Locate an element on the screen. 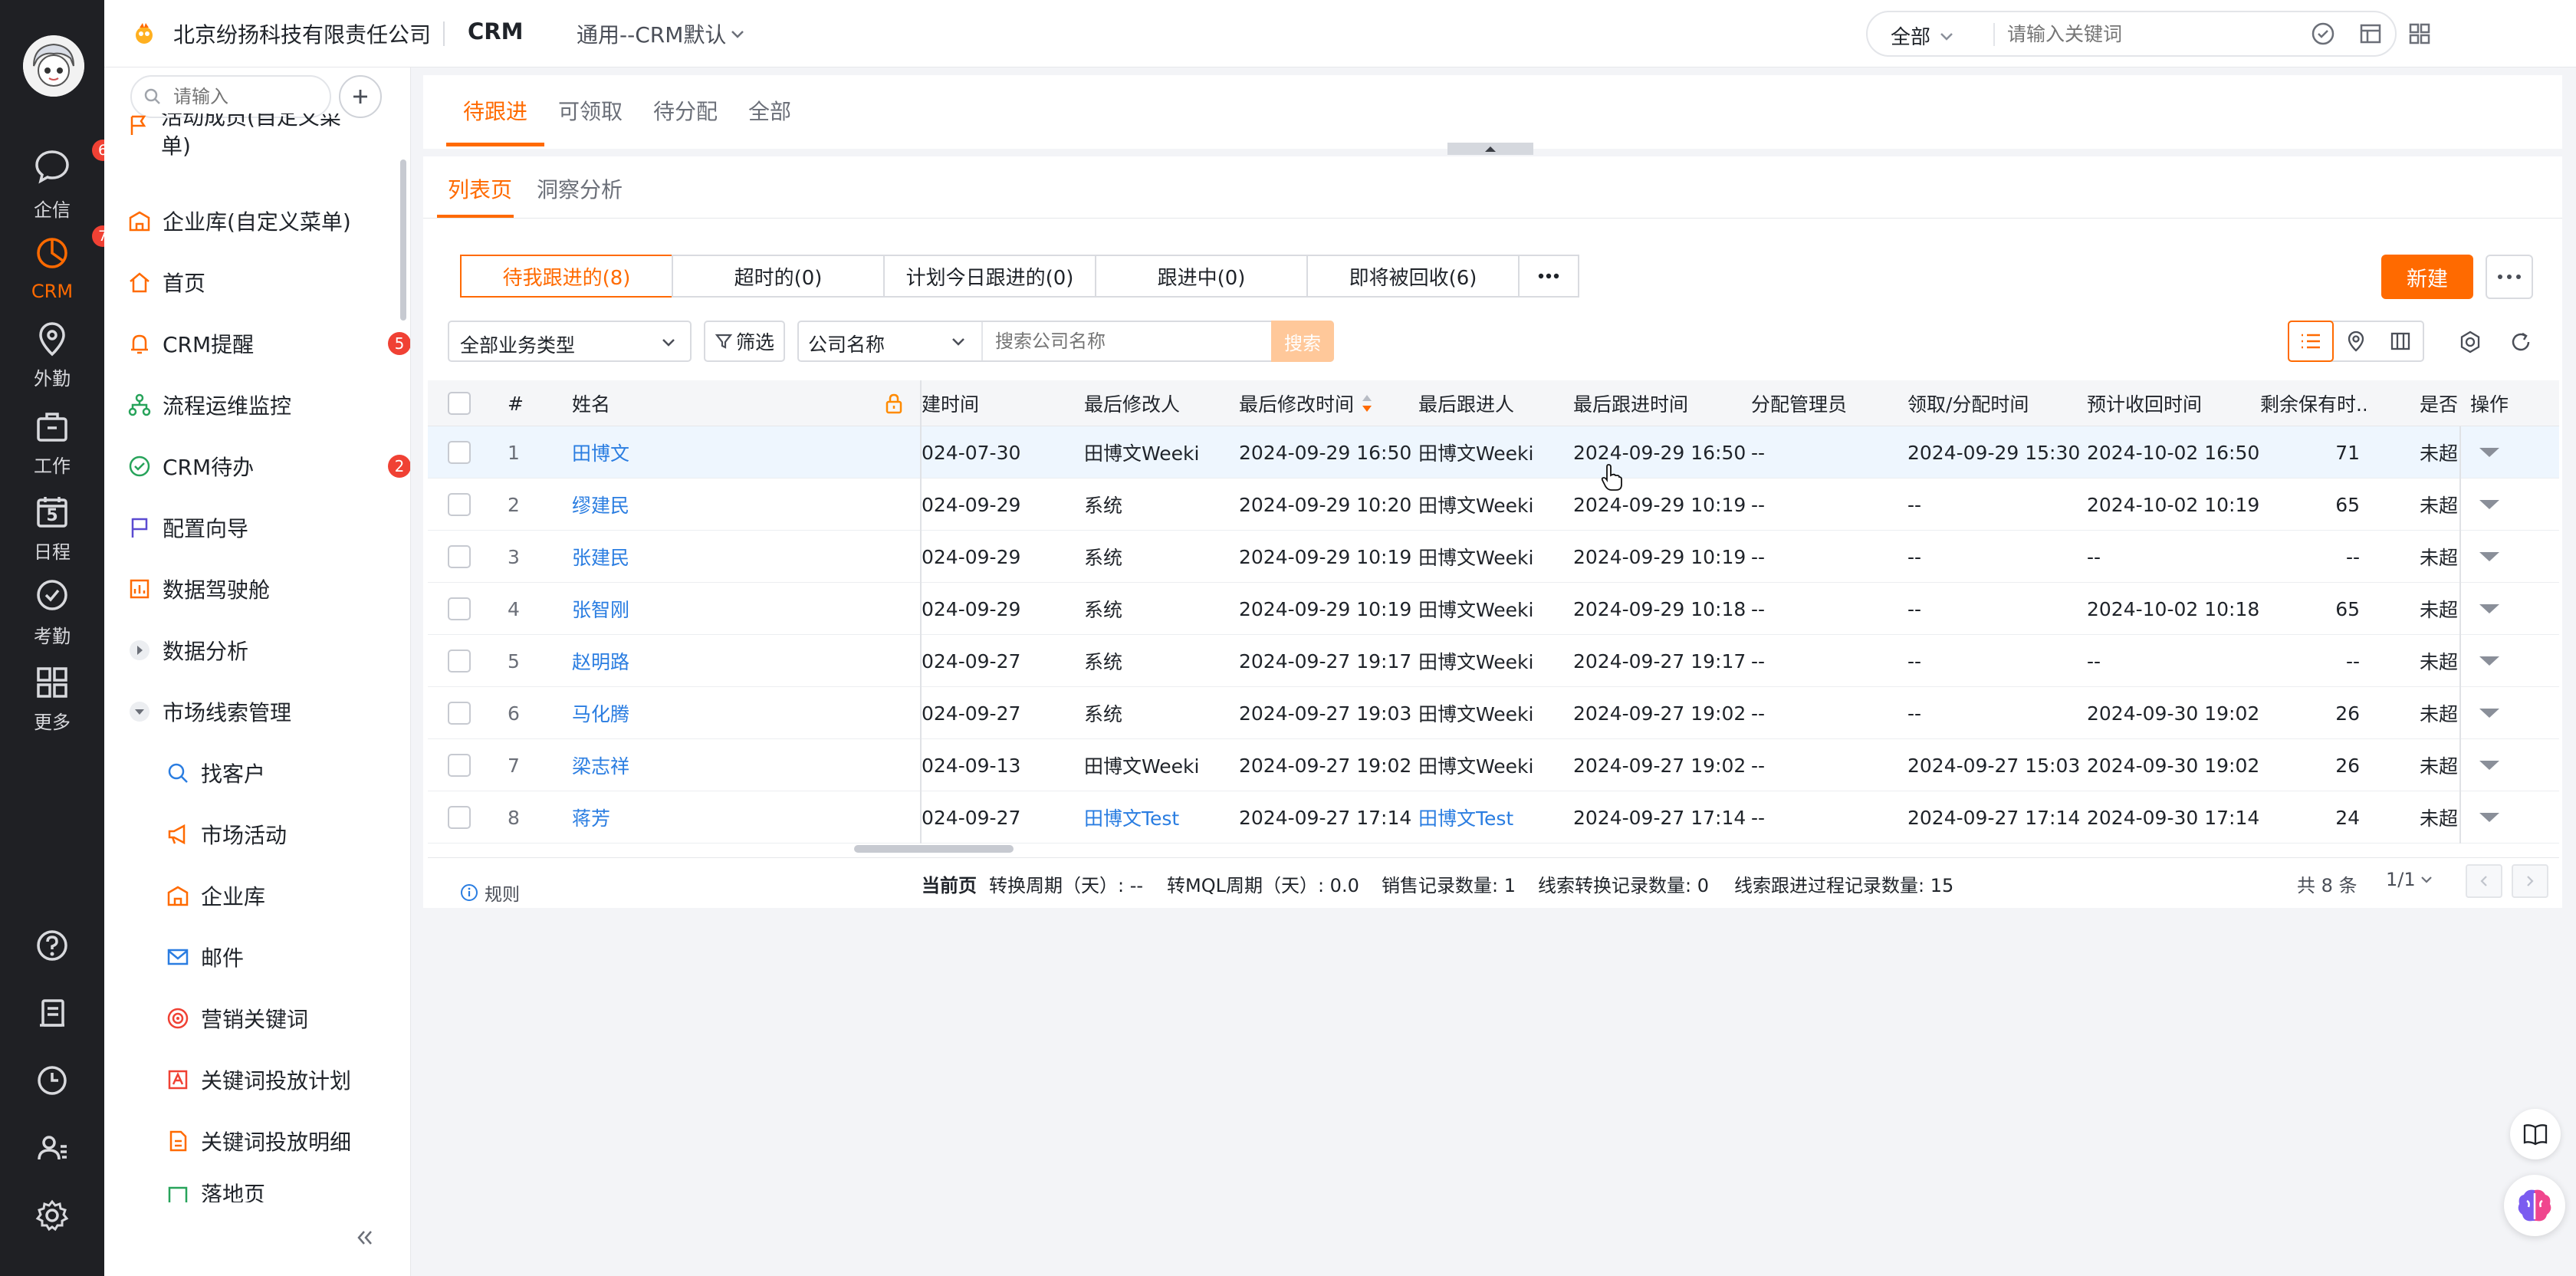 Image resolution: width=2576 pixels, height=1276 pixels. rail-qixin: 6 企信 is located at coordinates (57, 181).